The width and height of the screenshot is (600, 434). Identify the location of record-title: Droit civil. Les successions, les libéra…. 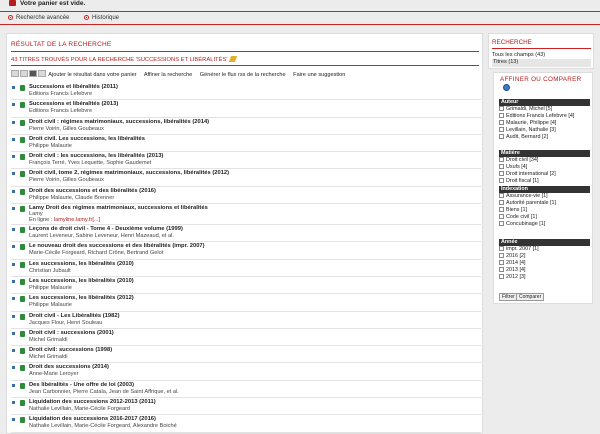
(87, 139).